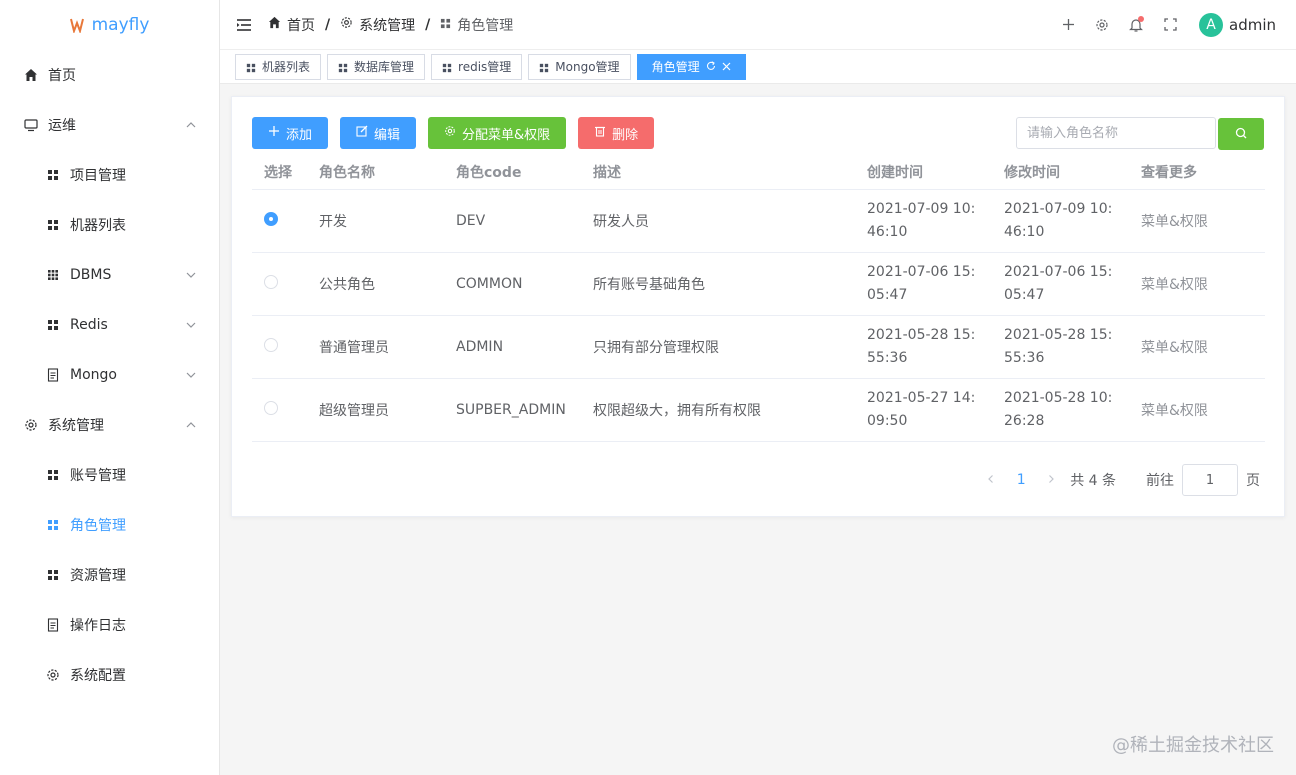  I want to click on role-desc-cell: 所有账号基础角色, so click(718, 283).